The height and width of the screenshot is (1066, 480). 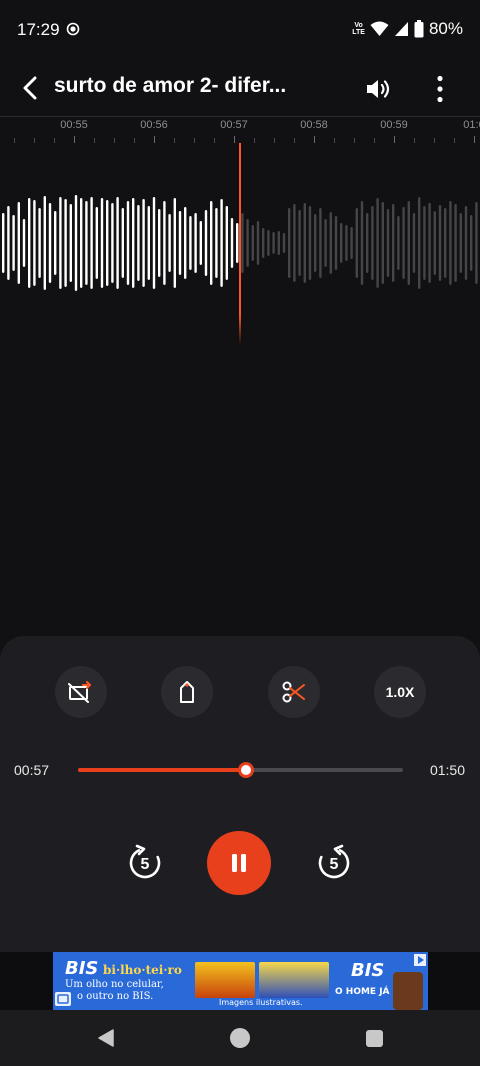 I want to click on more-options-button, so click(x=440, y=89).